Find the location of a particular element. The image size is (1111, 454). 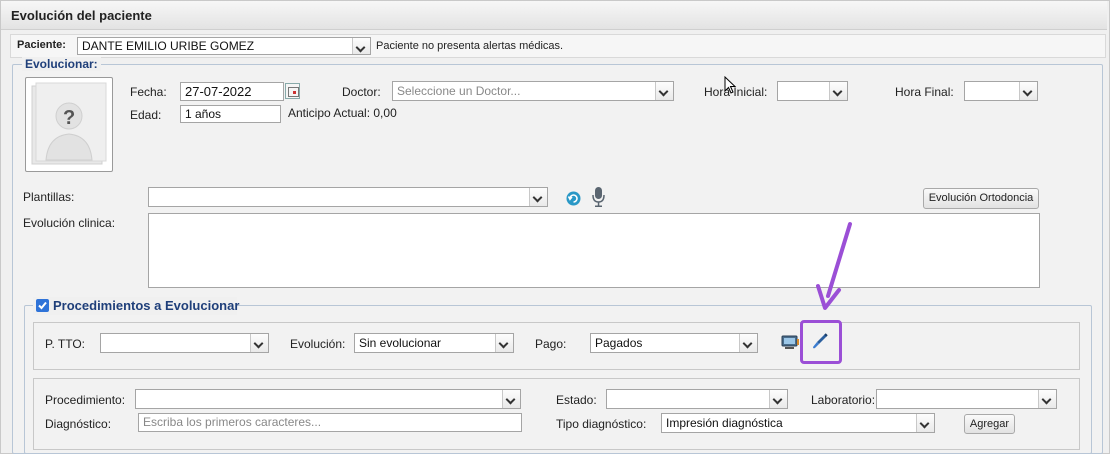

pago-value: Pagados is located at coordinates (619, 343).